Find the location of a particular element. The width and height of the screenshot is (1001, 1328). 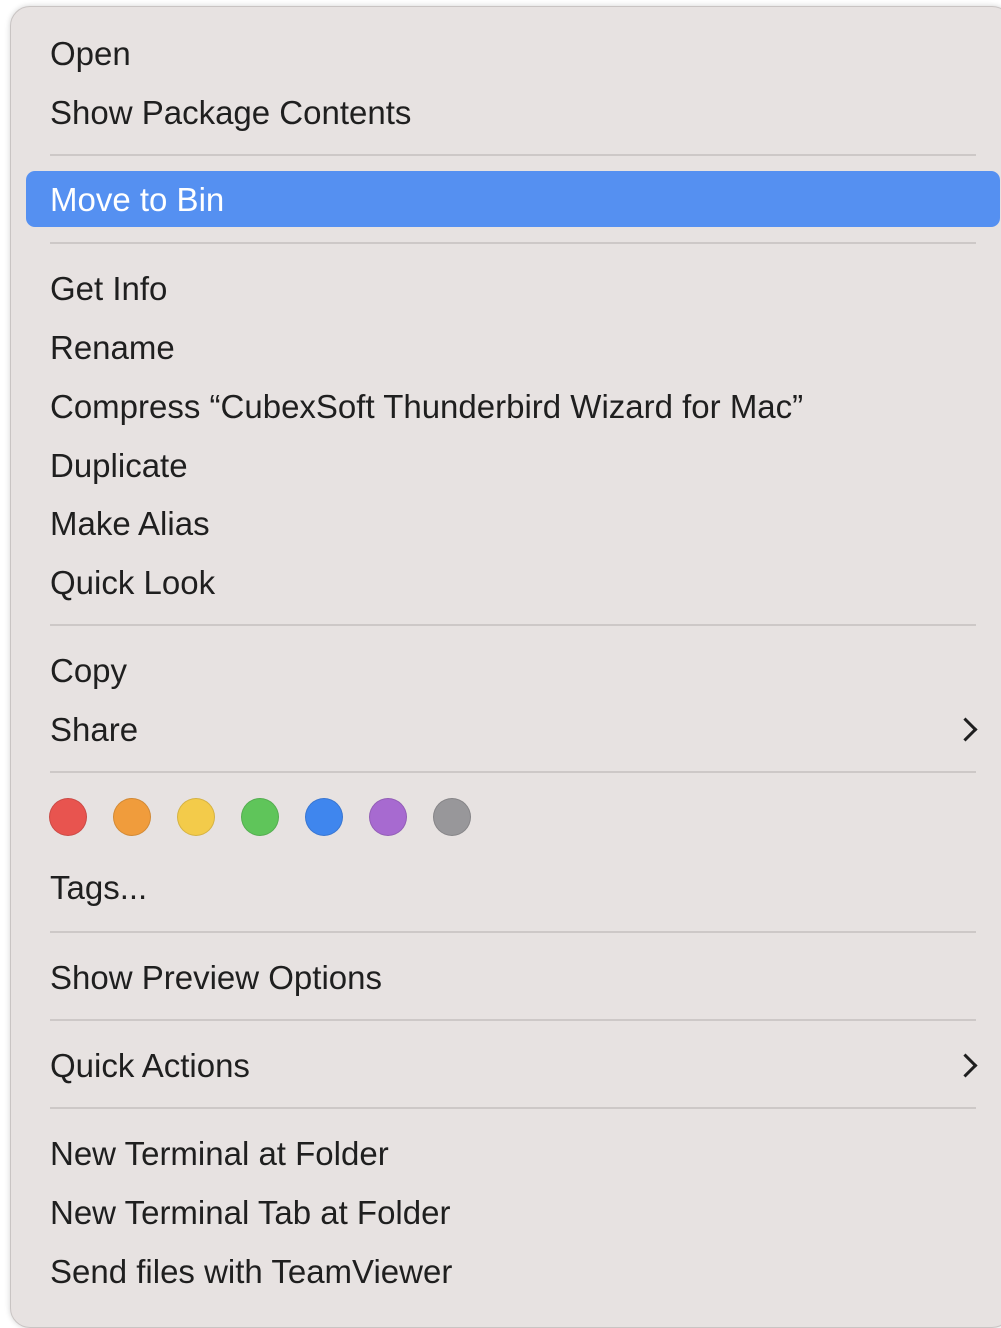

menu-item-get-info: Get Info is located at coordinates (513, 288).